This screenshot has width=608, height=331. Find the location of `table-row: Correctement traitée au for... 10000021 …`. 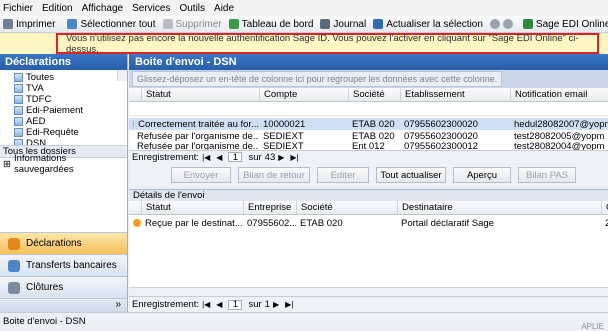

table-row: Correctement traitée au for... 10000021 … is located at coordinates (368, 124).